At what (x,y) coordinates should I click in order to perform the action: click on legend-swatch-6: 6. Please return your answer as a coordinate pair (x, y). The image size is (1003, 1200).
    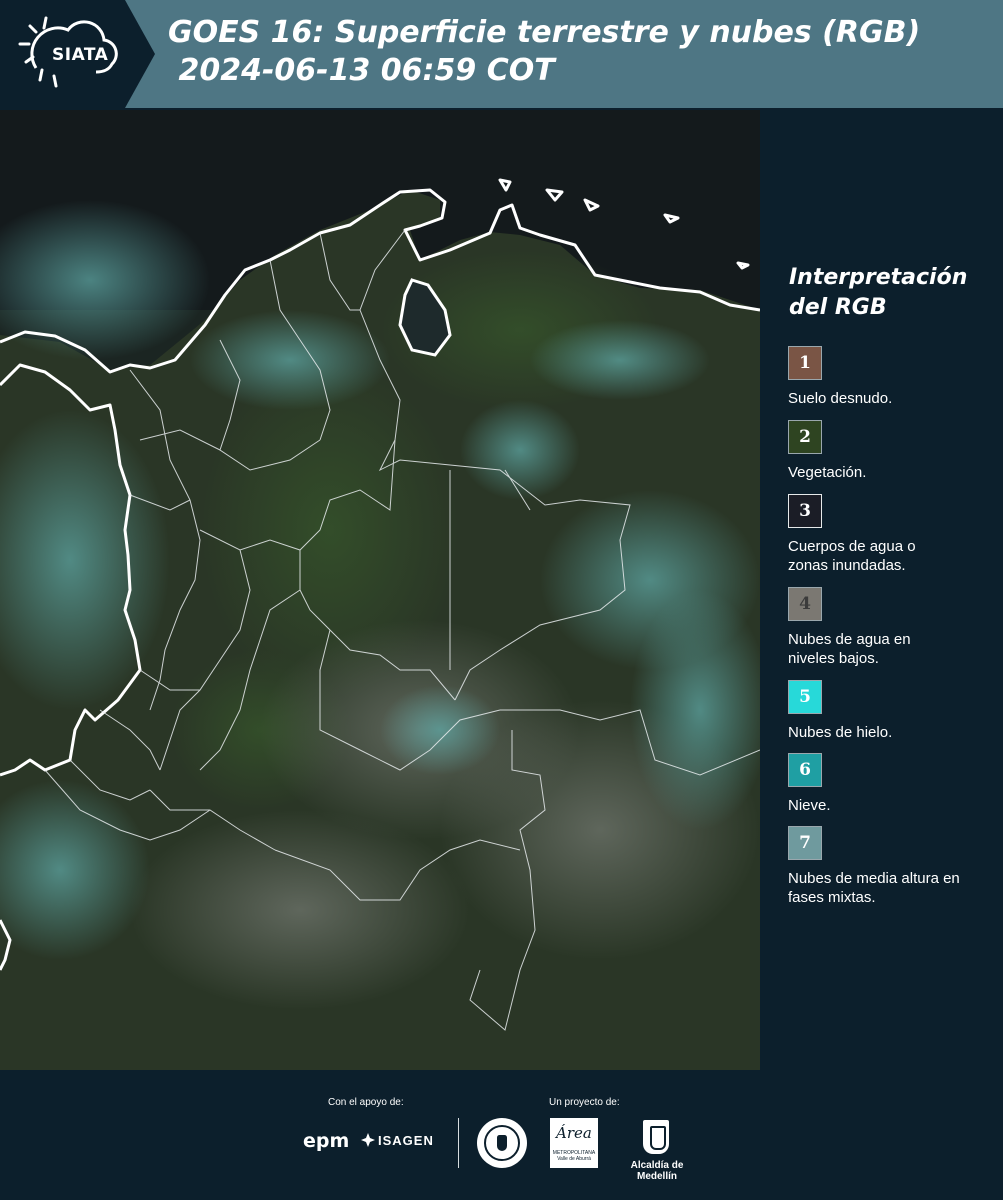
    Looking at the image, I should click on (805, 770).